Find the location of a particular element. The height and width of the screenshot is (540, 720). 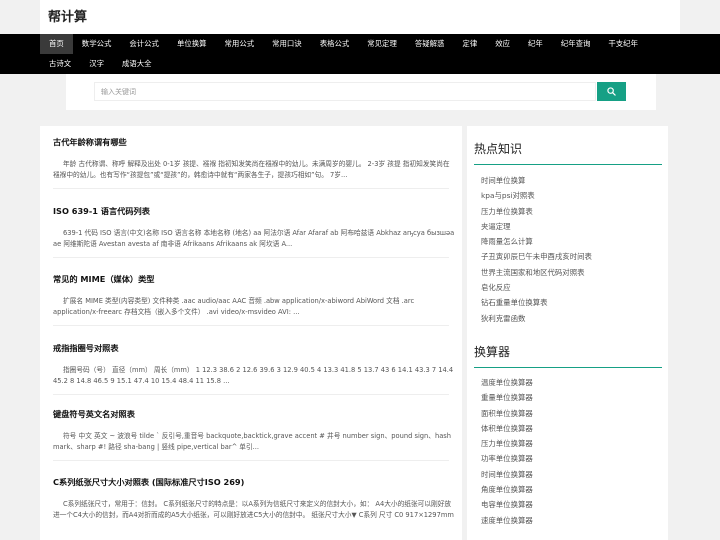

nav-item-r1-5: 常用口诀 is located at coordinates (287, 44).